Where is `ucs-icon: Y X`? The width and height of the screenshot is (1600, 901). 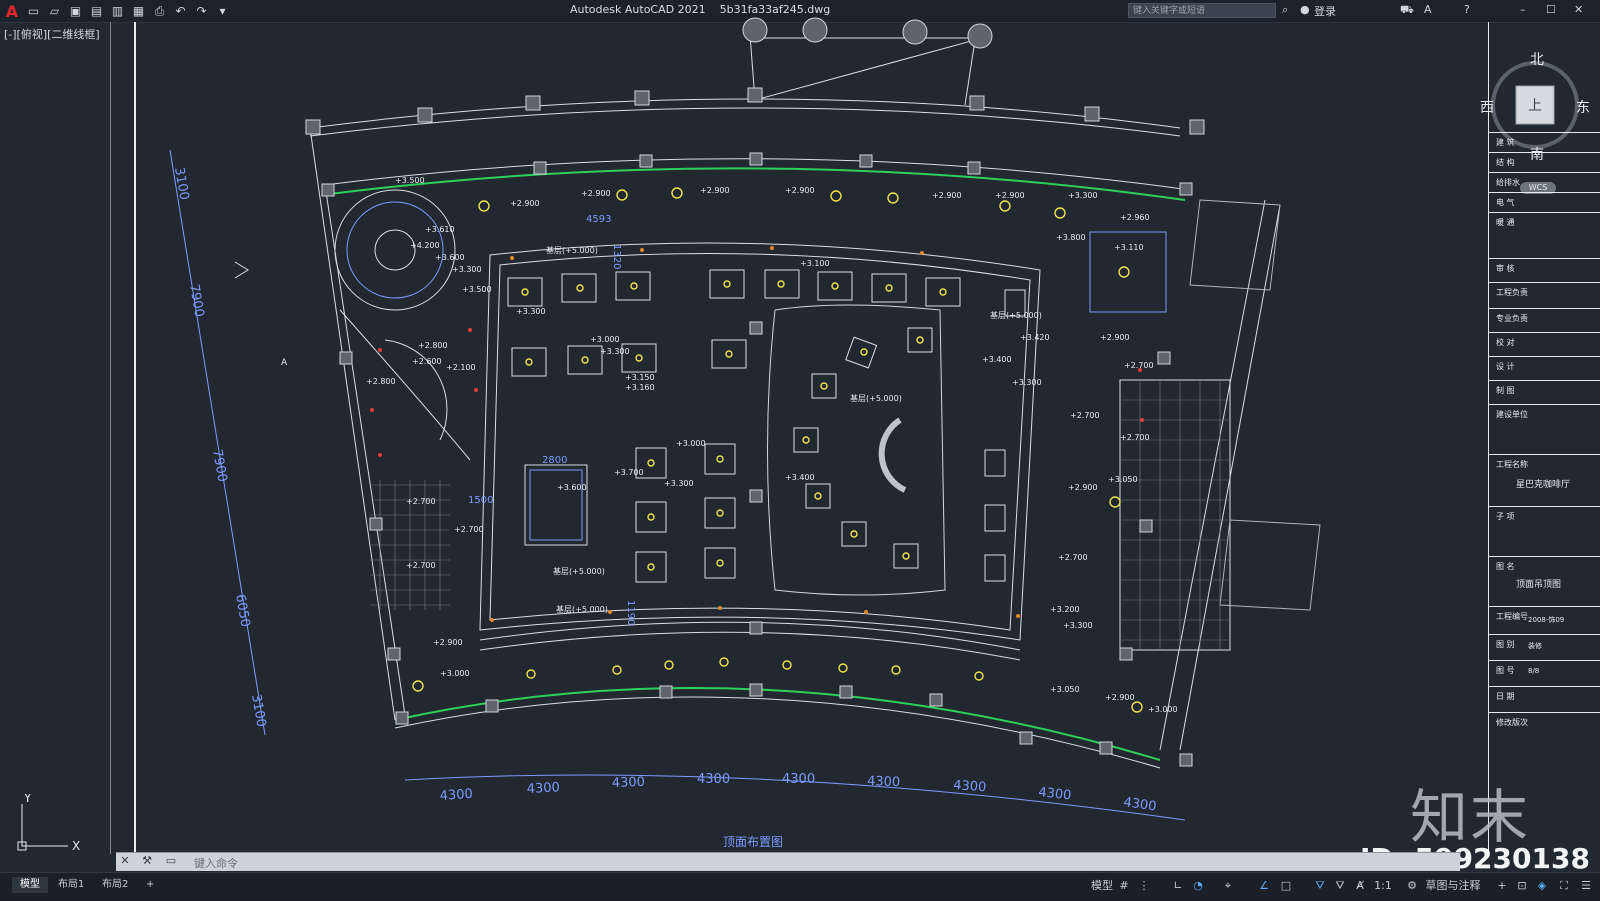 ucs-icon: Y X is located at coordinates (48, 823).